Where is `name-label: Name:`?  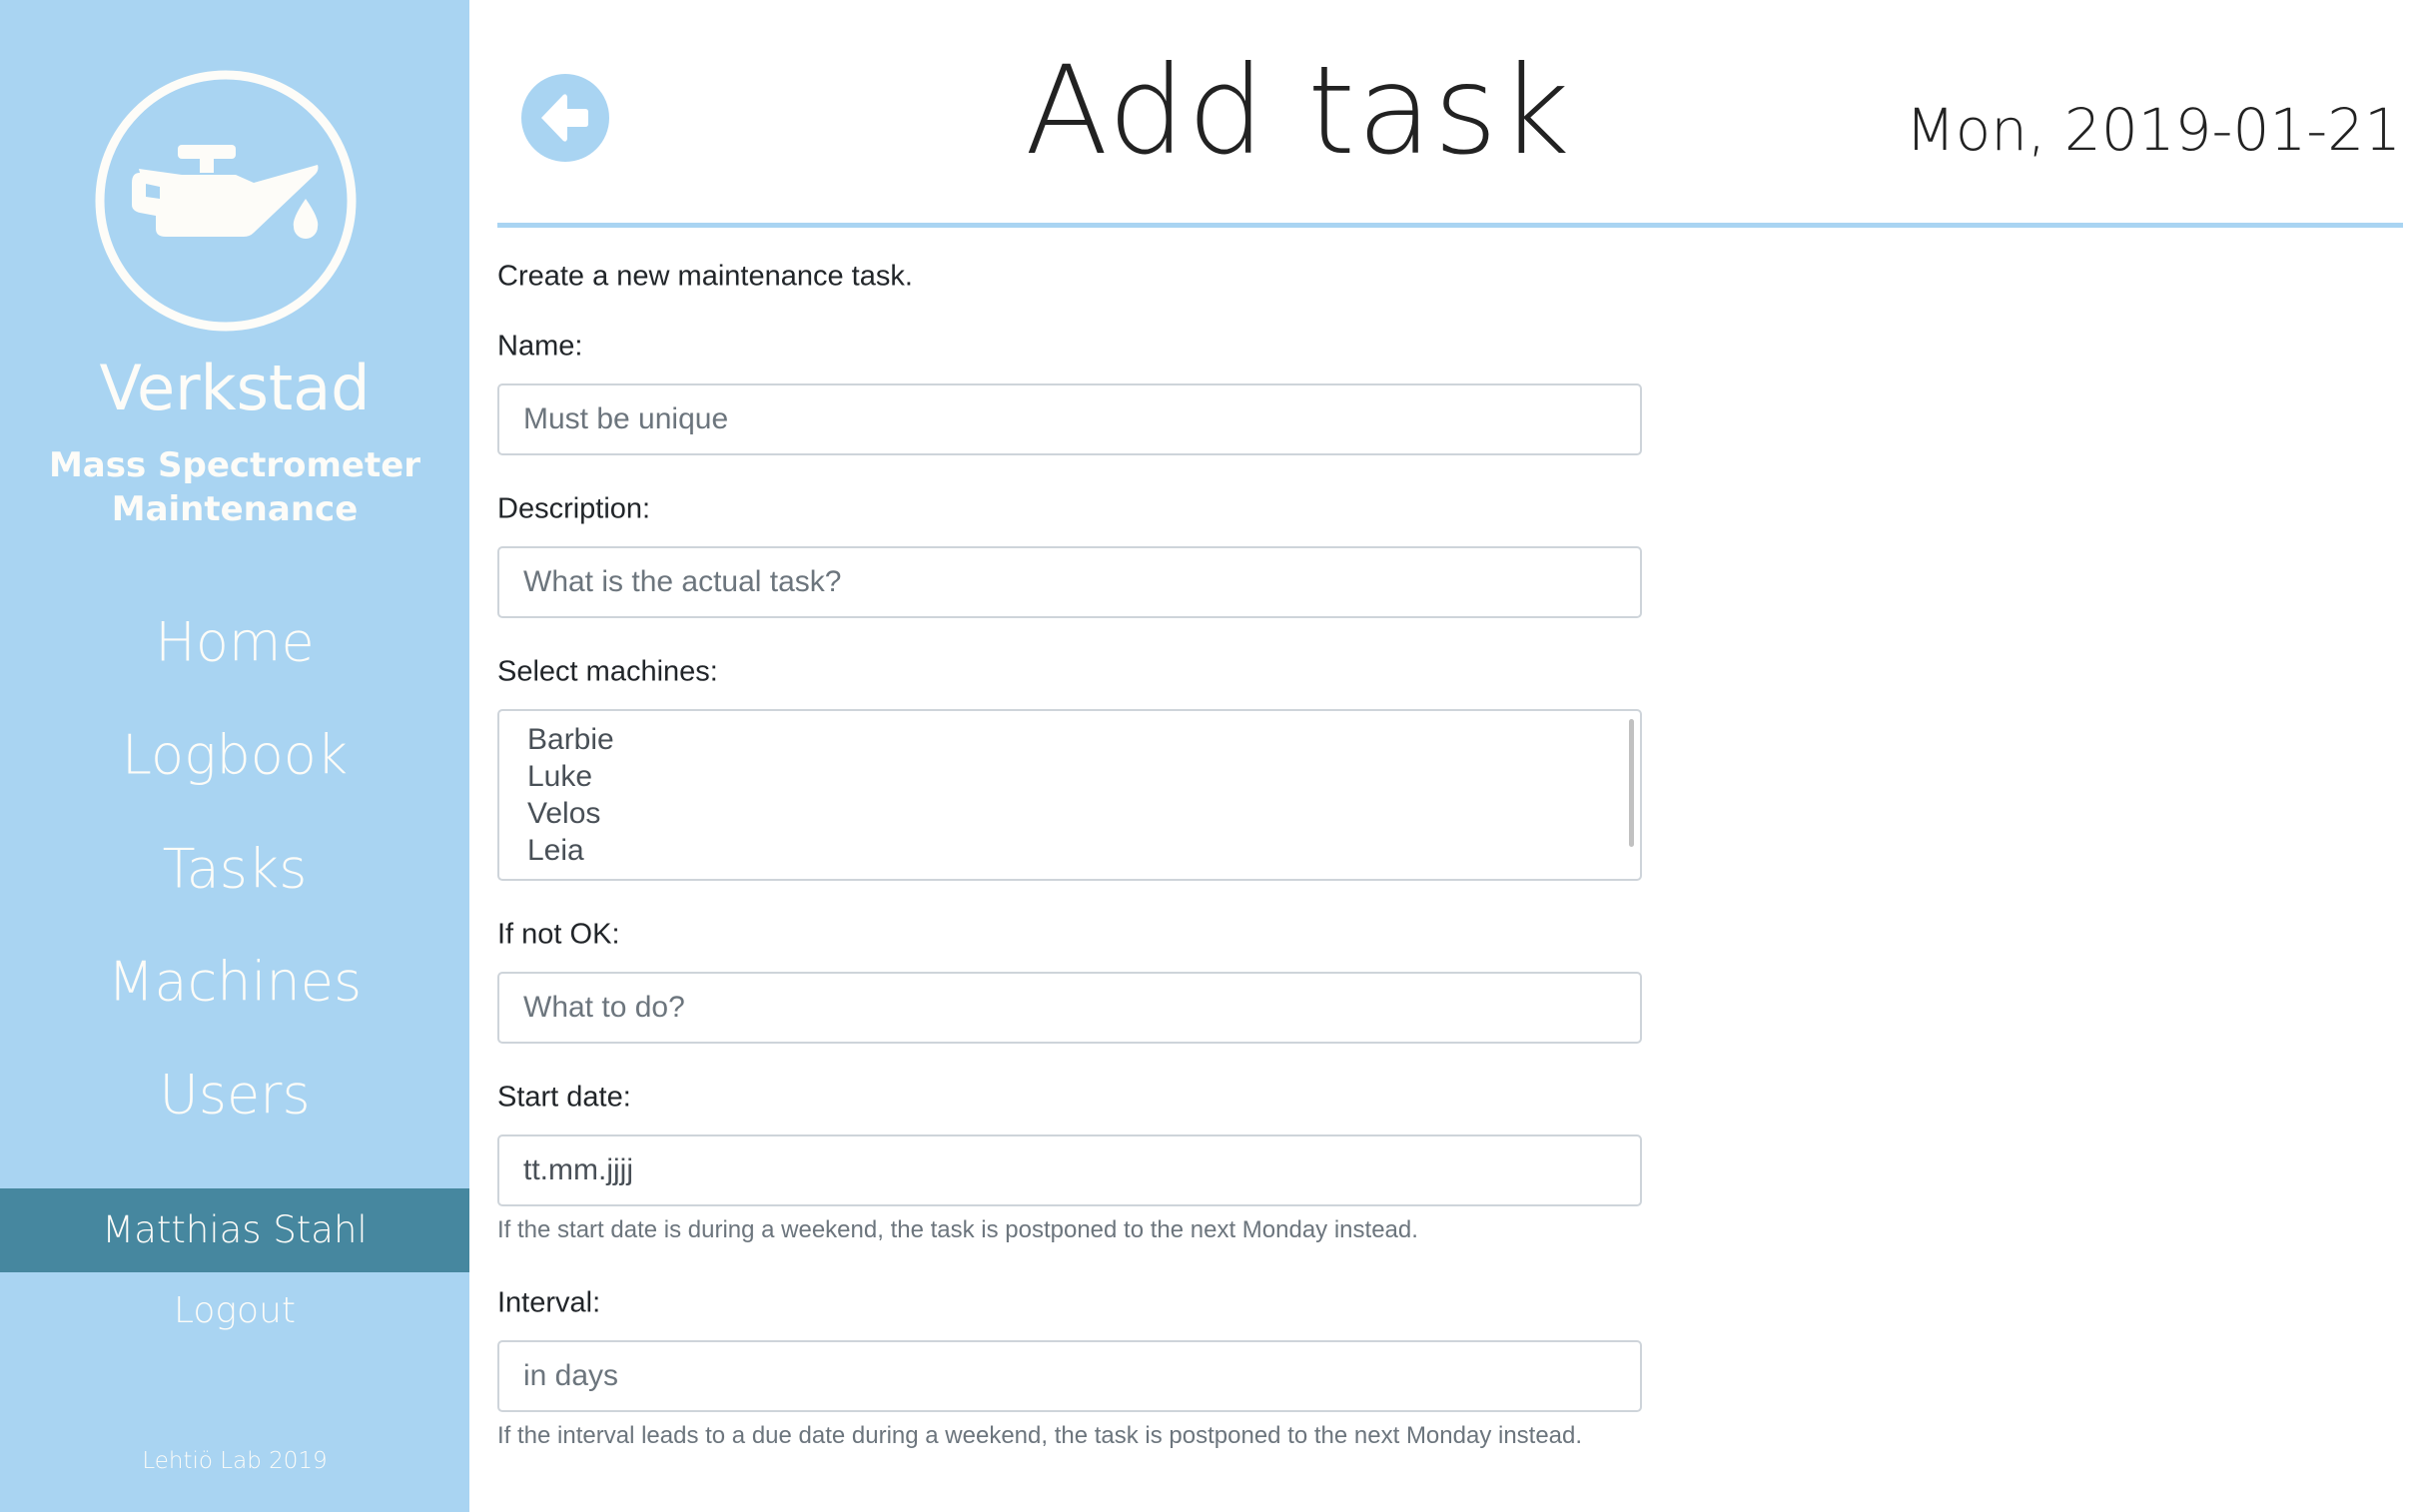 name-label: Name: is located at coordinates (540, 346).